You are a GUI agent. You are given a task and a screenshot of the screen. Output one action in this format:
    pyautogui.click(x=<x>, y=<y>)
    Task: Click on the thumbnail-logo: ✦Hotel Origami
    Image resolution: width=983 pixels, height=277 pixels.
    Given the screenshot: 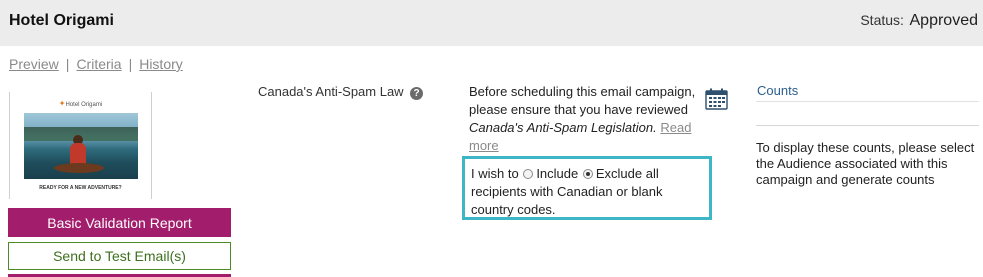 What is the action you would take?
    pyautogui.click(x=80, y=103)
    